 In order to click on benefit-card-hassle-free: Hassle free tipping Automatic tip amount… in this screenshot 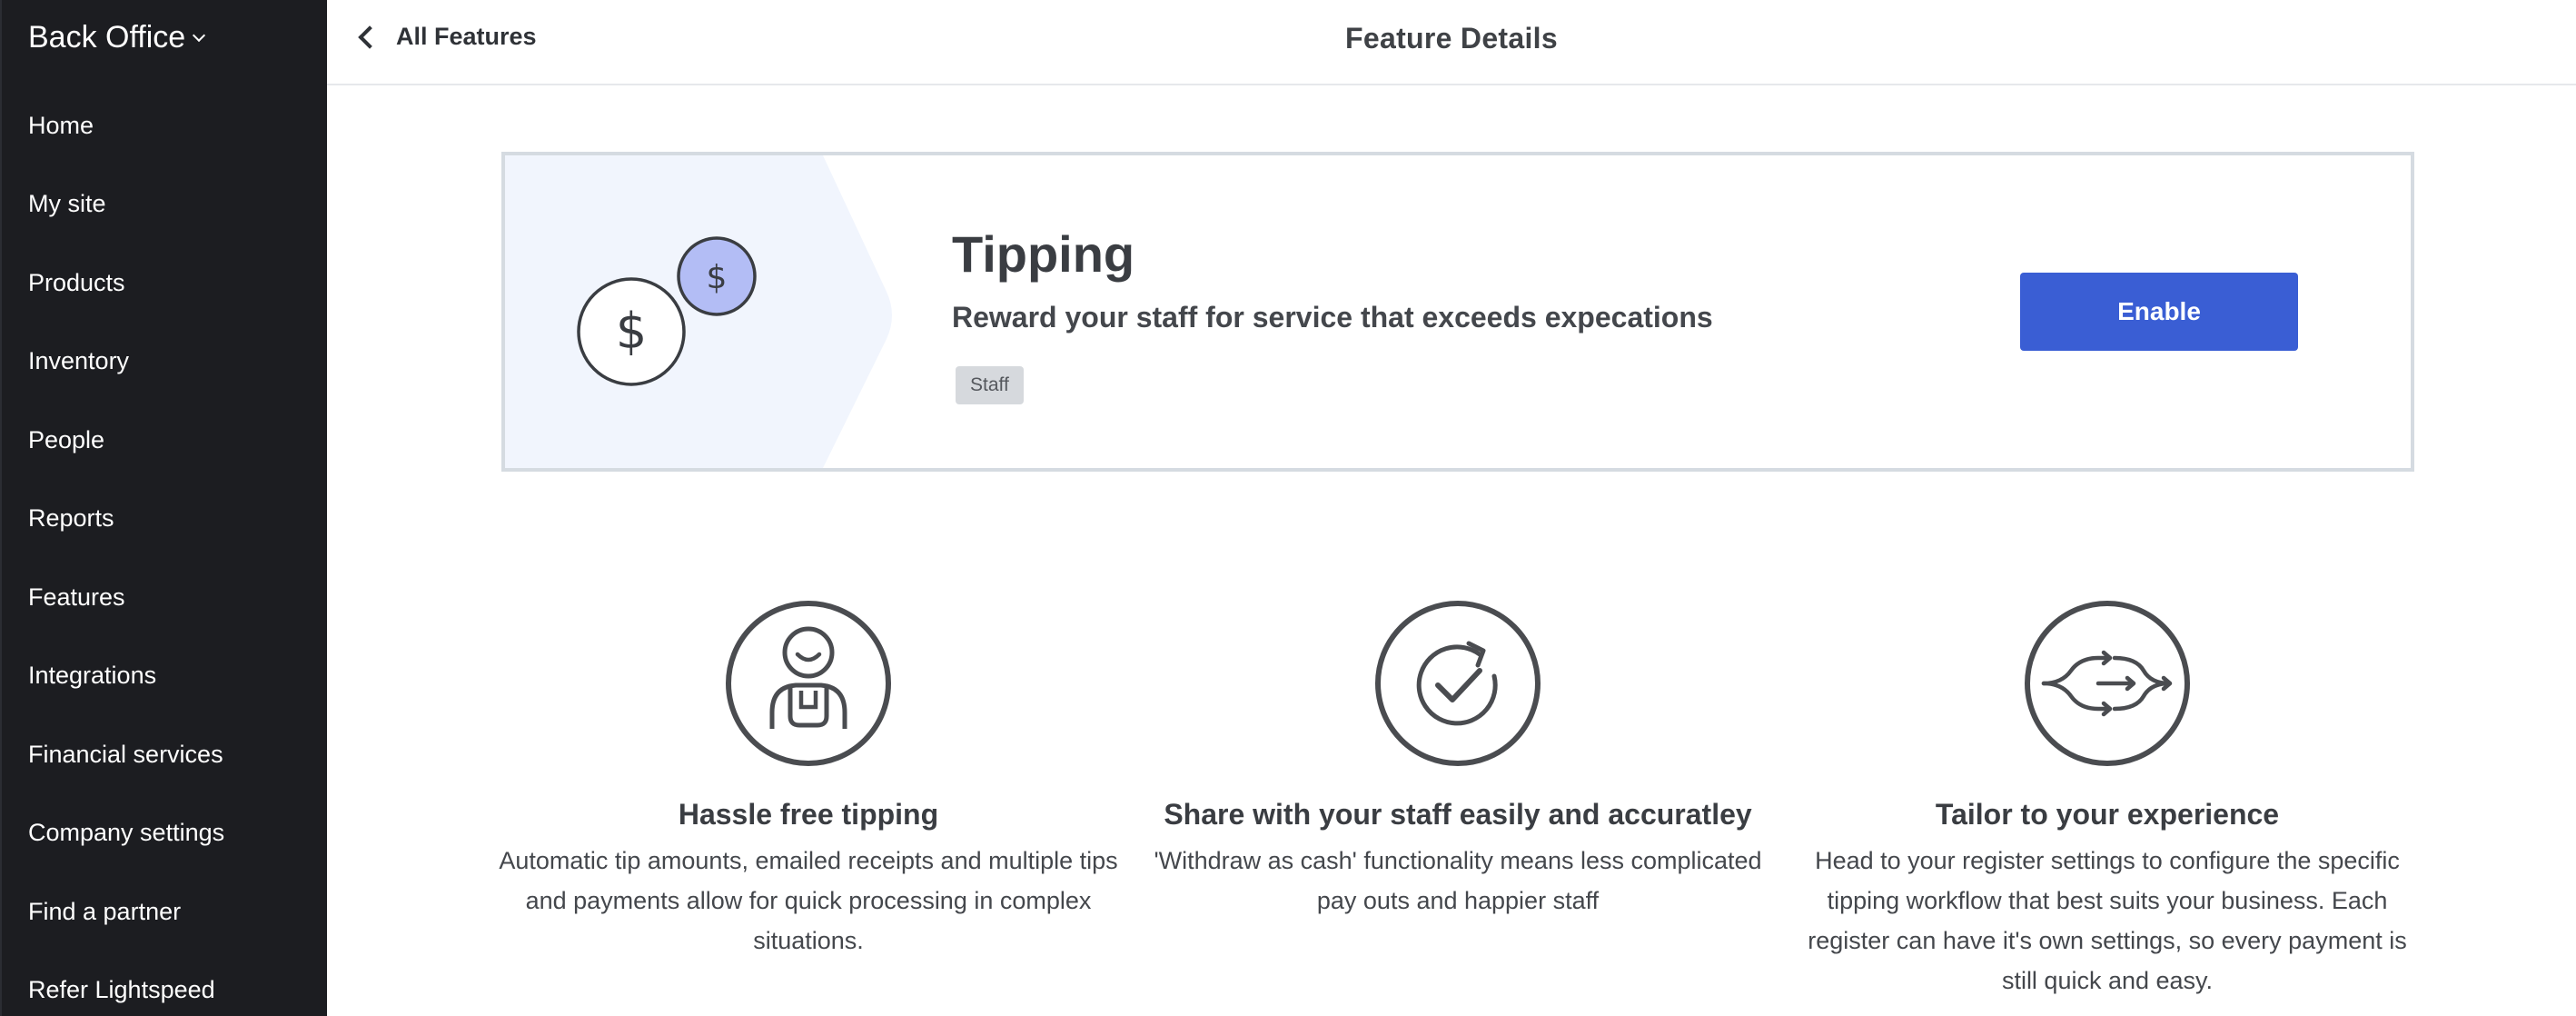, I will do `click(808, 780)`.